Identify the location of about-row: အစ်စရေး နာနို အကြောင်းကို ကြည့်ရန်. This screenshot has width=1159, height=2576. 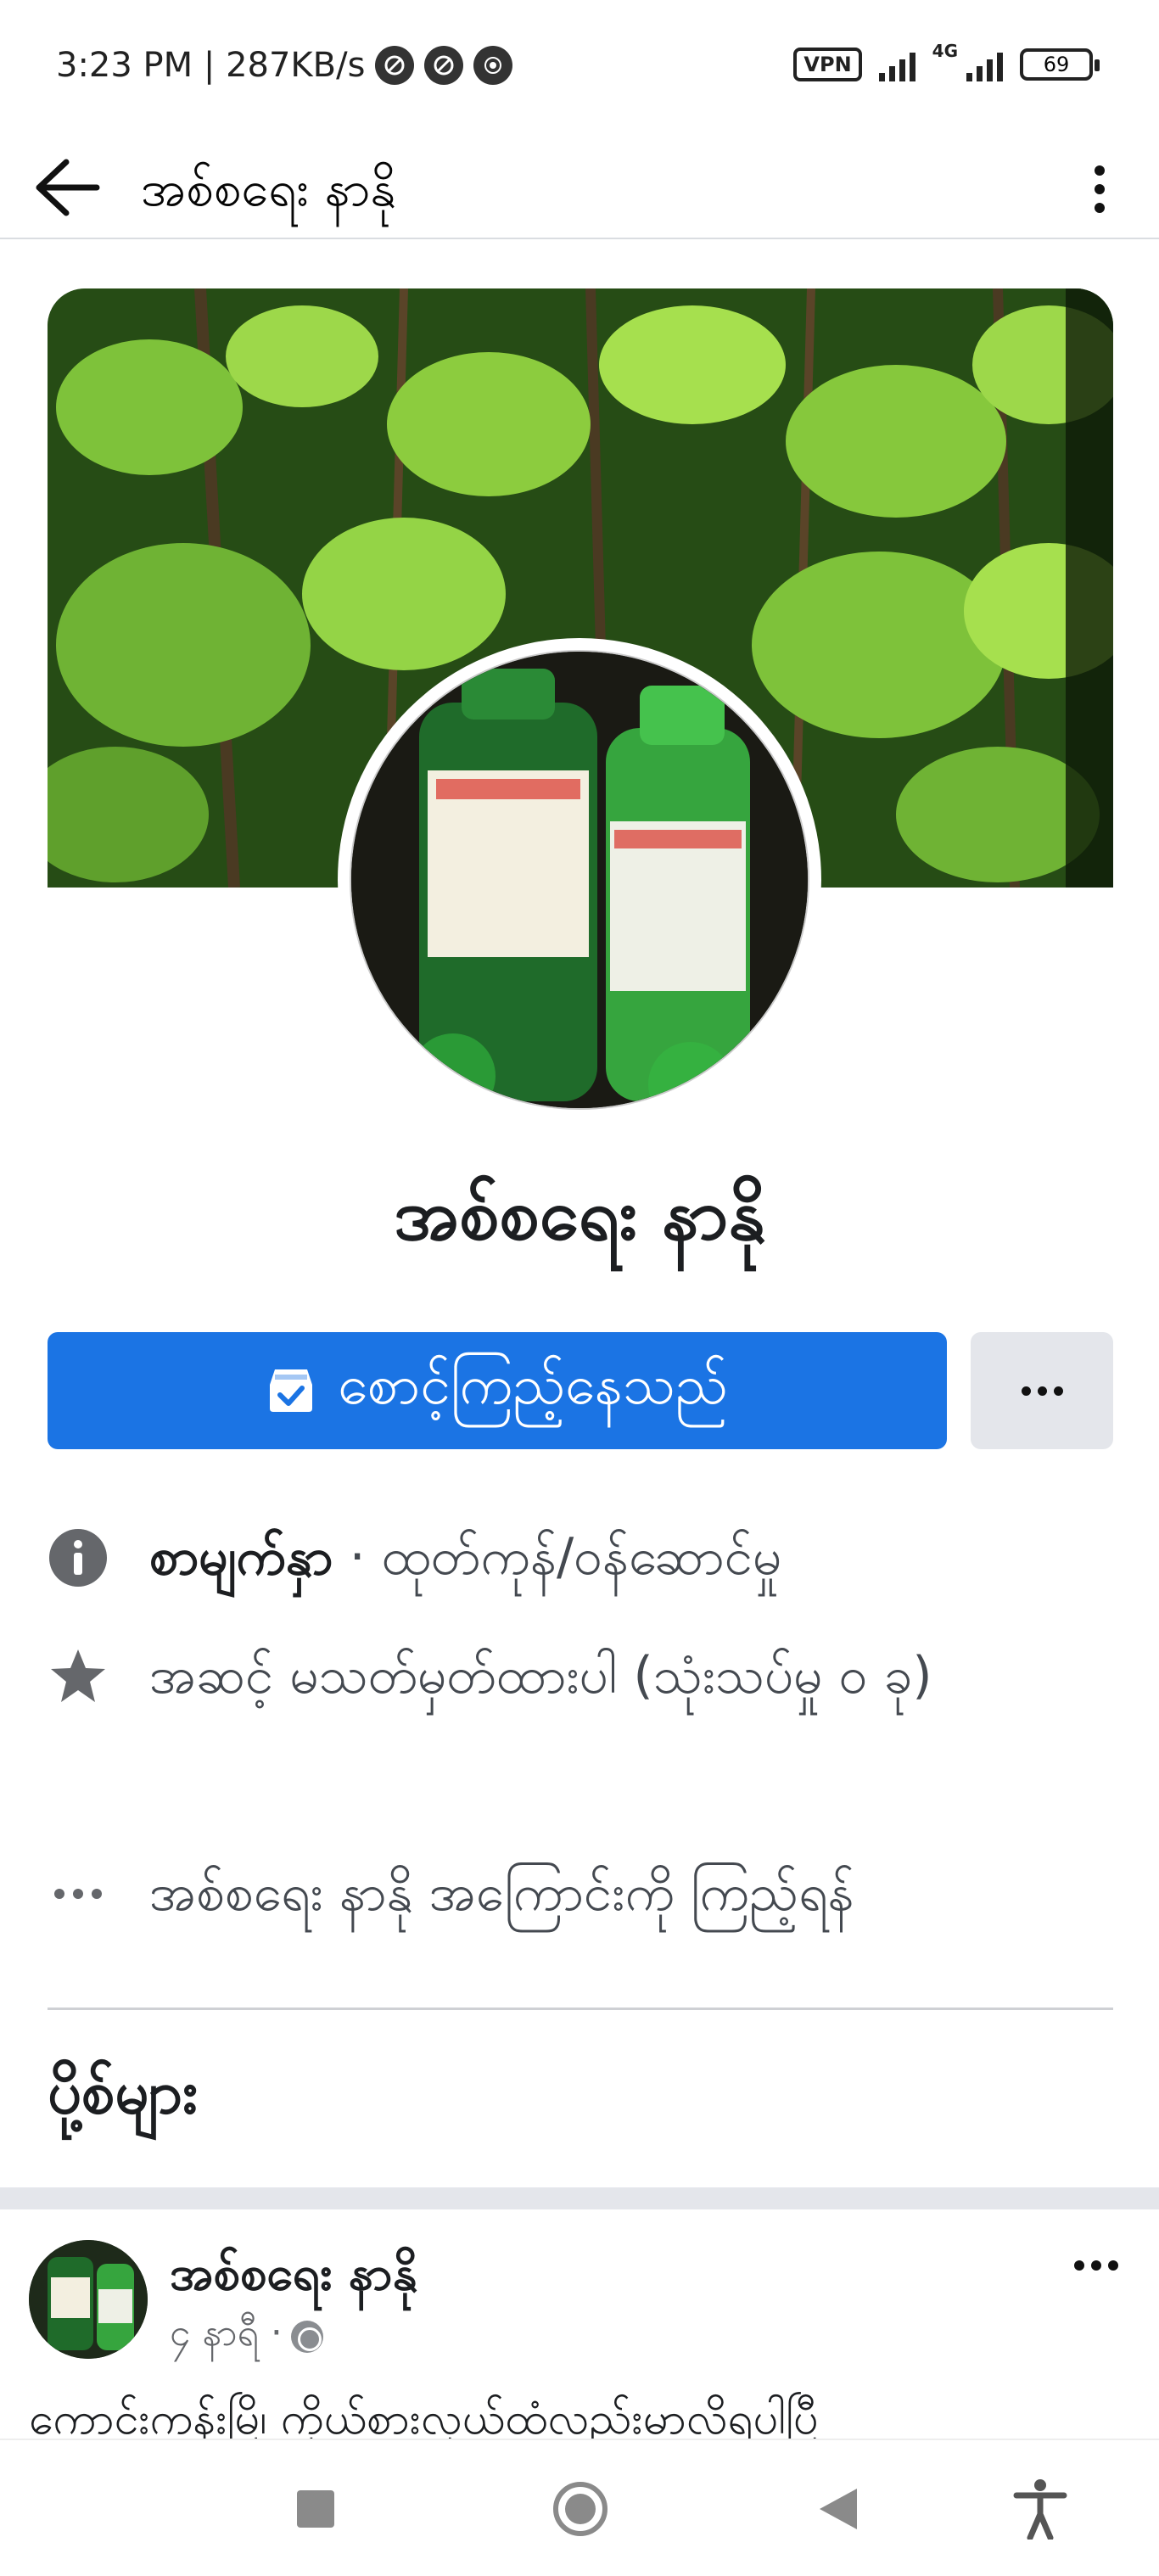
(582, 1893).